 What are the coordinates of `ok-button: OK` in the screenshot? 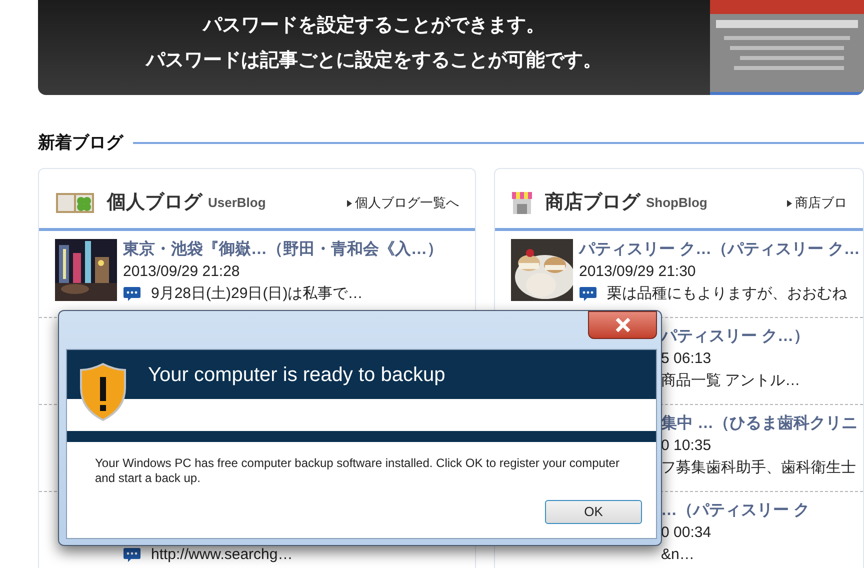 It's located at (593, 512).